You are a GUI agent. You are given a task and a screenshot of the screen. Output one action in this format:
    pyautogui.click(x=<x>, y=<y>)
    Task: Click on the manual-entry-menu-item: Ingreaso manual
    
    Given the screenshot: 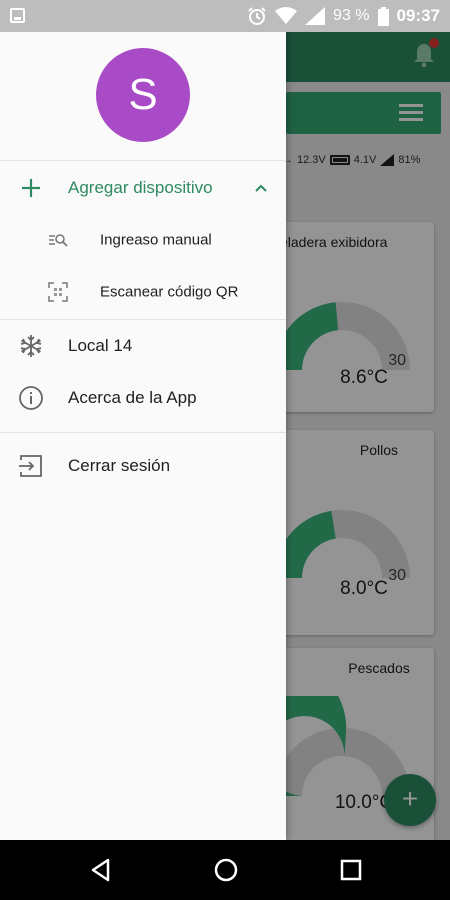 What is the action you would take?
    pyautogui.click(x=143, y=240)
    